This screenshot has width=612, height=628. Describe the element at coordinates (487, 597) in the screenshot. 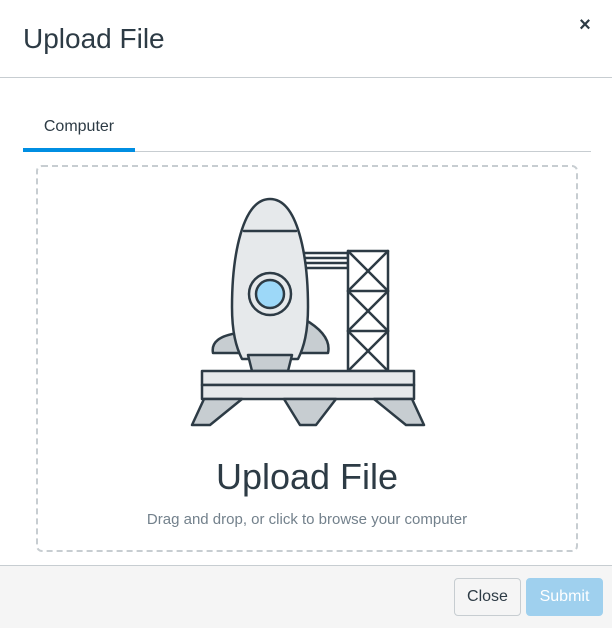

I see `close-button: Close` at that location.